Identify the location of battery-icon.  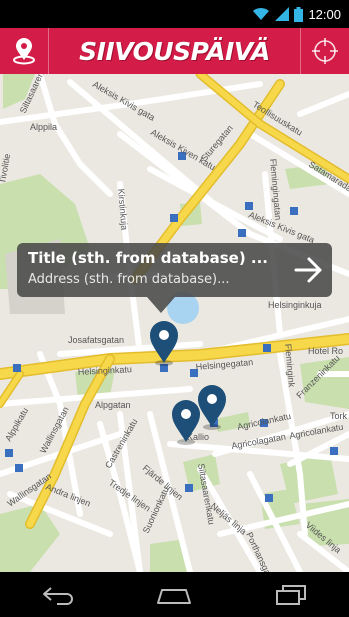
(299, 14).